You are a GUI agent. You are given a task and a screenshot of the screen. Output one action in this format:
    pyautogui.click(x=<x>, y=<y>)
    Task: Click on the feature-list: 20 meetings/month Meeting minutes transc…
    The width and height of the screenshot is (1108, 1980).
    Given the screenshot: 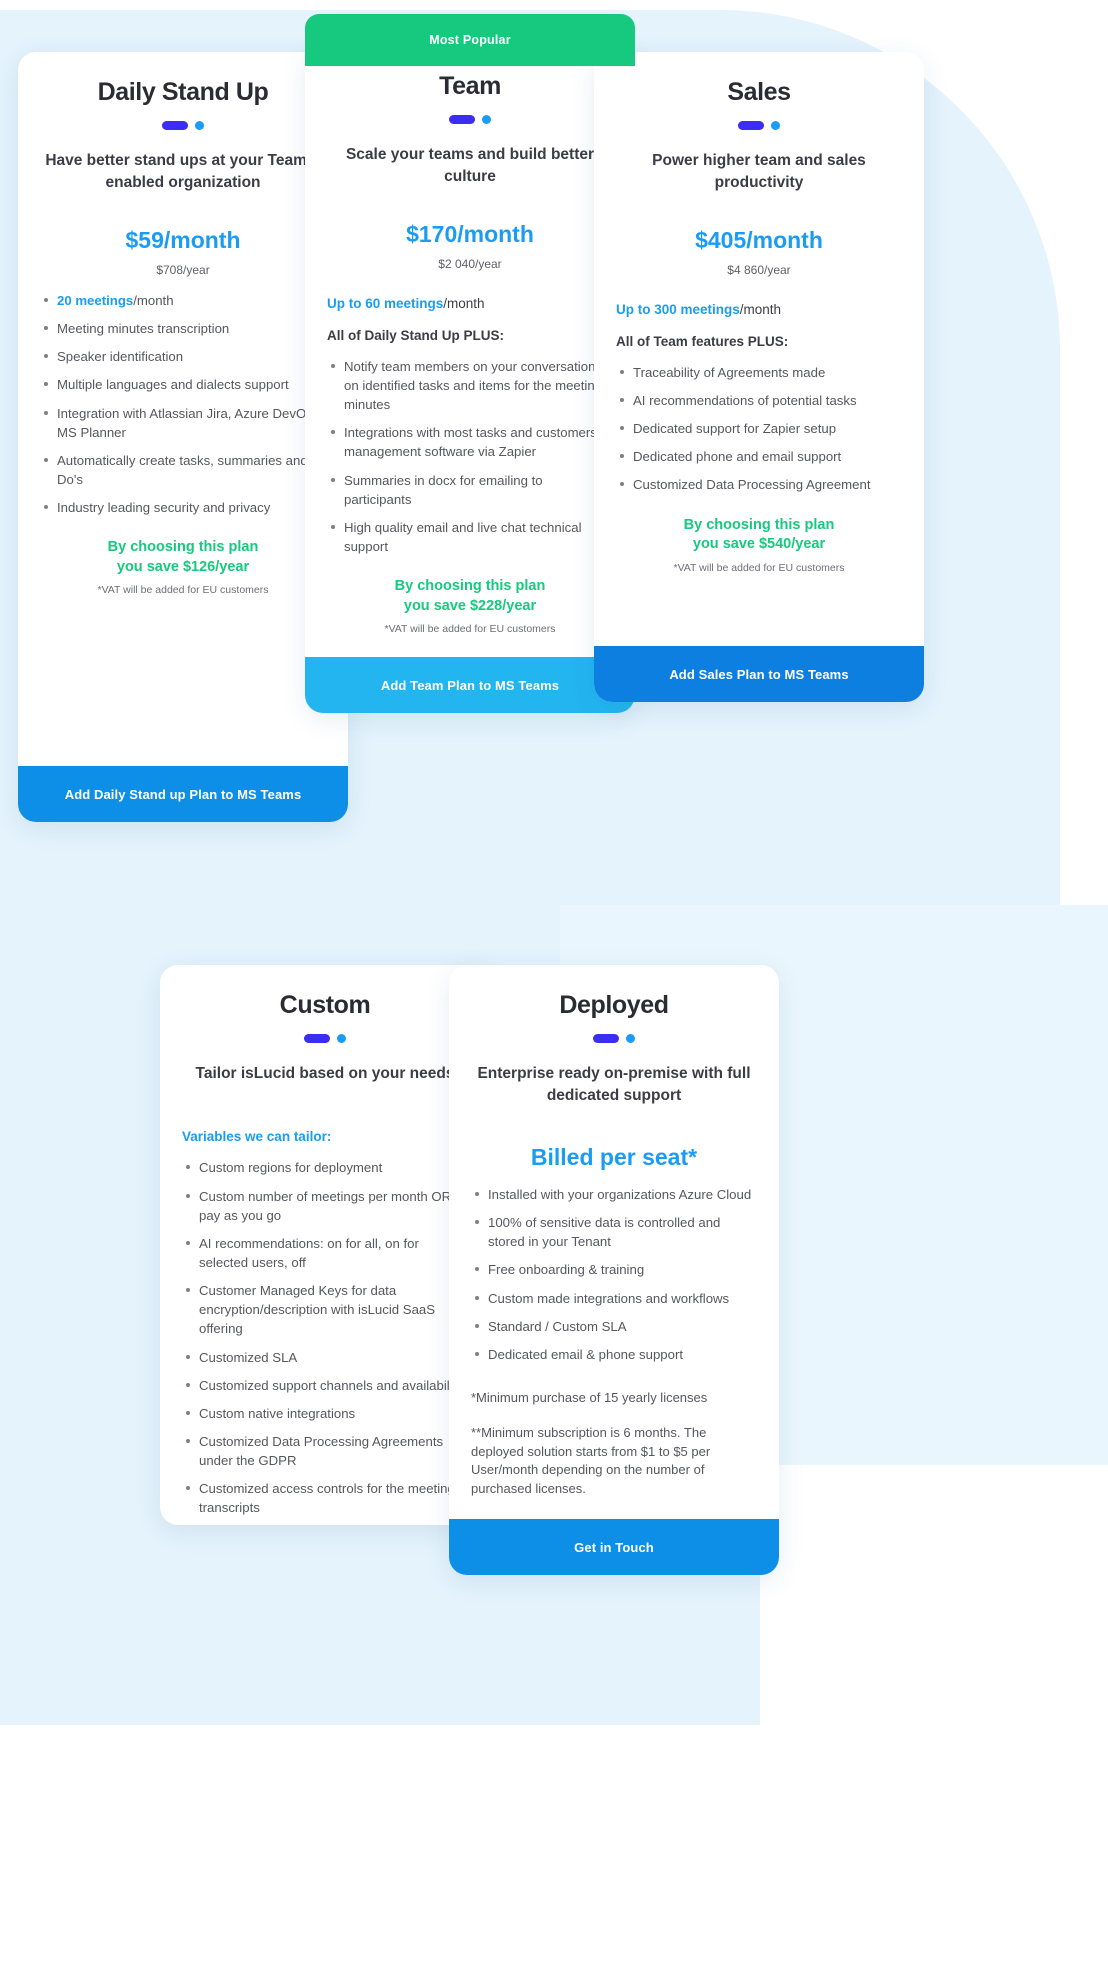 What is the action you would take?
    pyautogui.click(x=183, y=408)
    